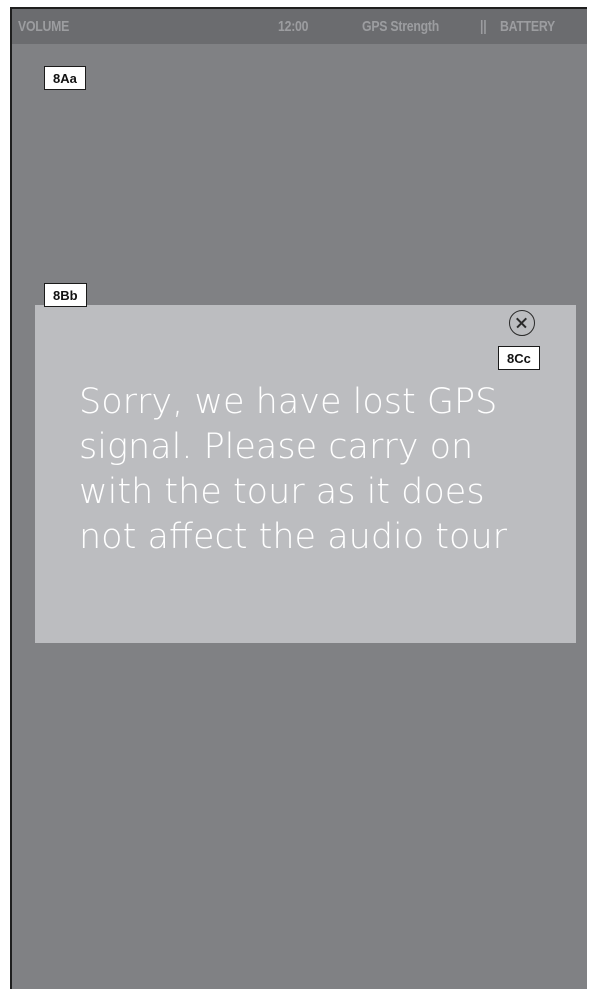 The width and height of the screenshot is (589, 989). Describe the element at coordinates (401, 26) in the screenshot. I see `gps-strength-indicator: GPS Strength` at that location.